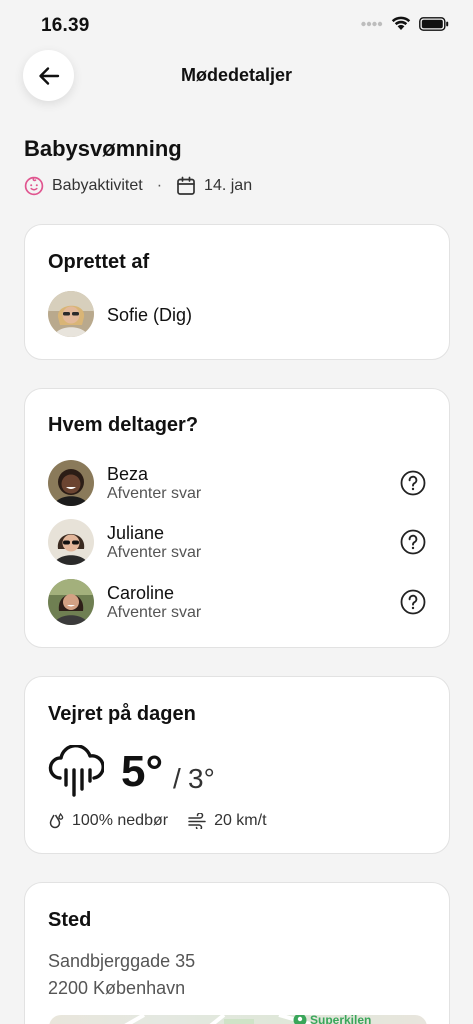  What do you see at coordinates (434, 23) in the screenshot?
I see `battery-icon` at bounding box center [434, 23].